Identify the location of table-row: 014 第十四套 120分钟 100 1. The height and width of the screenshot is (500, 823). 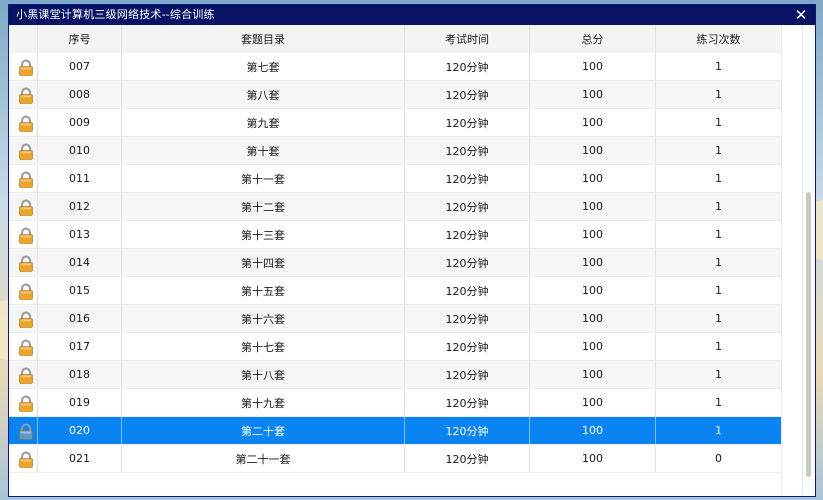
(395, 263).